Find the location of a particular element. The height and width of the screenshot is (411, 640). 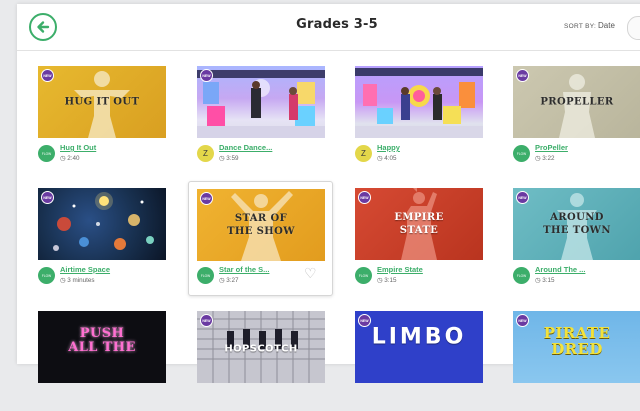

video-title-link: Empire State is located at coordinates (400, 269).